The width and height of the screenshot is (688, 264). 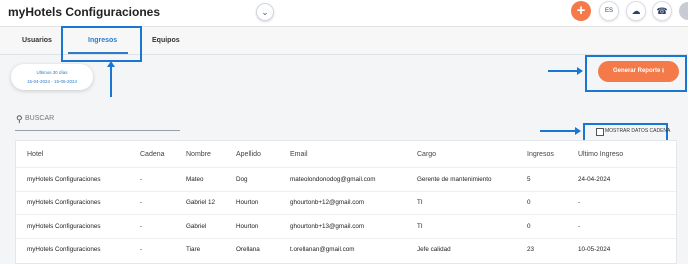 What do you see at coordinates (101, 44) in the screenshot?
I see `annotation-box-tab` at bounding box center [101, 44].